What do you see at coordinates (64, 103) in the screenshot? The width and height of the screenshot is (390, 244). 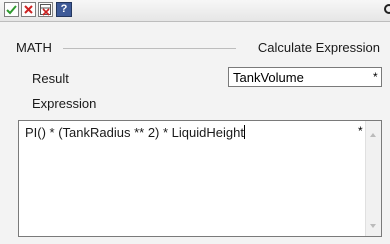 I see `expression-label: Expression` at bounding box center [64, 103].